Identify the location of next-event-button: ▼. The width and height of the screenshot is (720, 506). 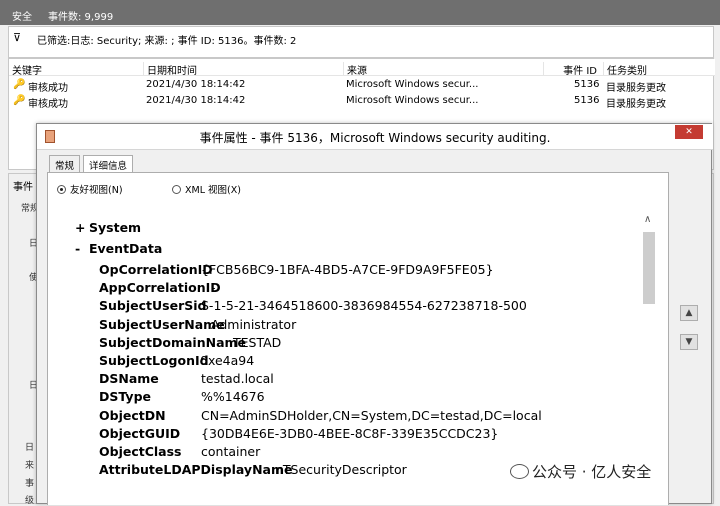
(689, 342).